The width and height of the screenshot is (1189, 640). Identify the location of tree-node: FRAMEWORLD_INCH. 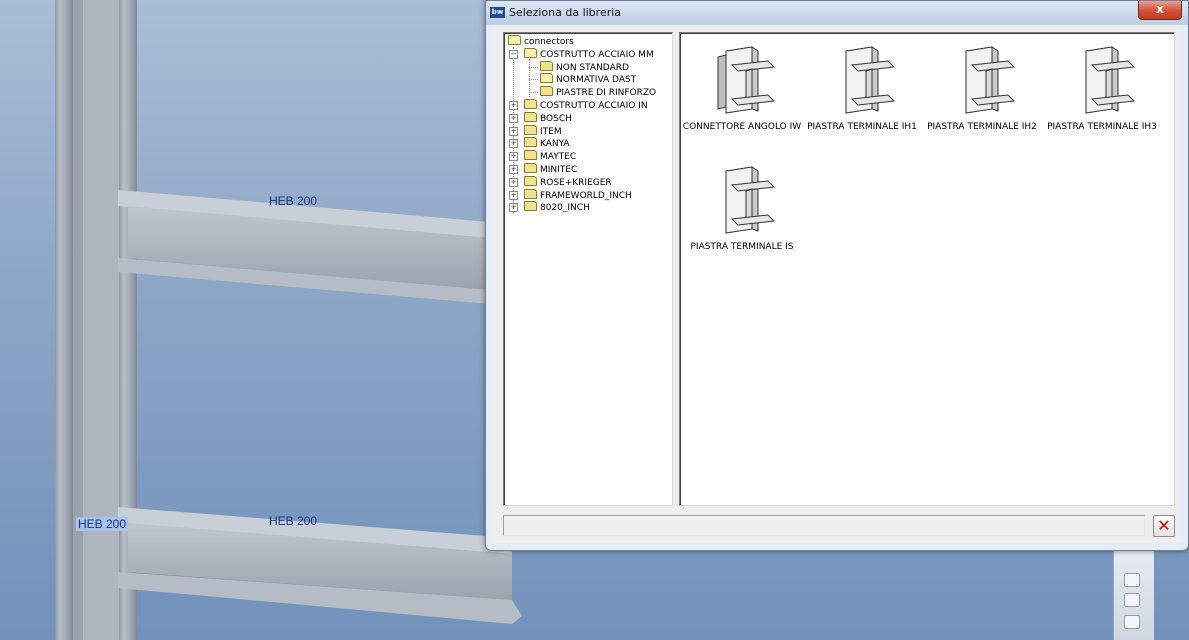
(578, 195).